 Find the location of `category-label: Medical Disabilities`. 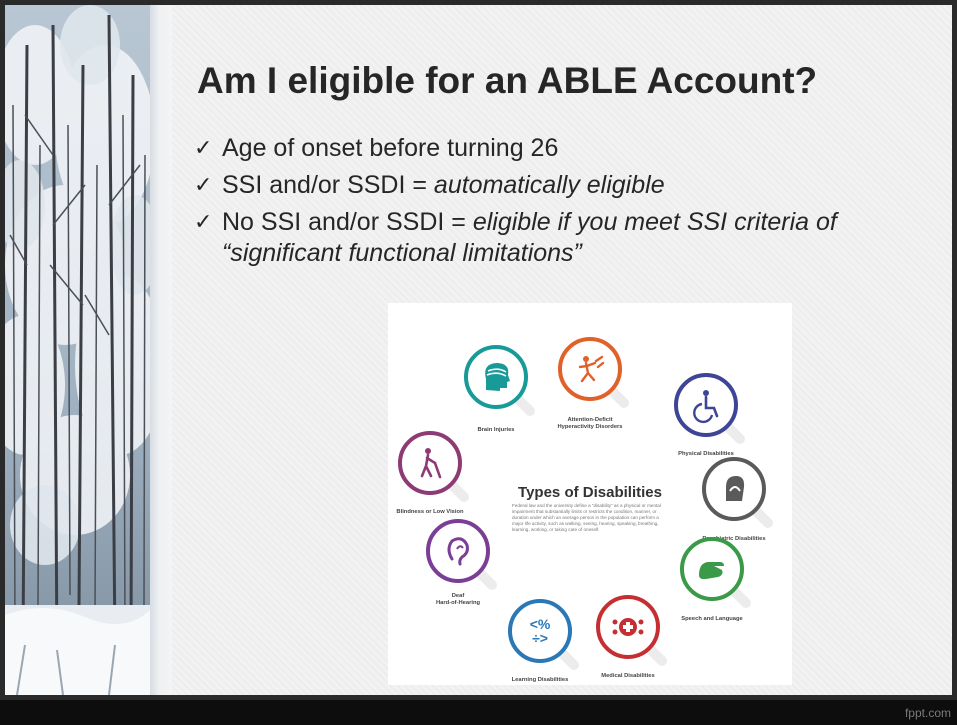

category-label: Medical Disabilities is located at coordinates (627, 676).